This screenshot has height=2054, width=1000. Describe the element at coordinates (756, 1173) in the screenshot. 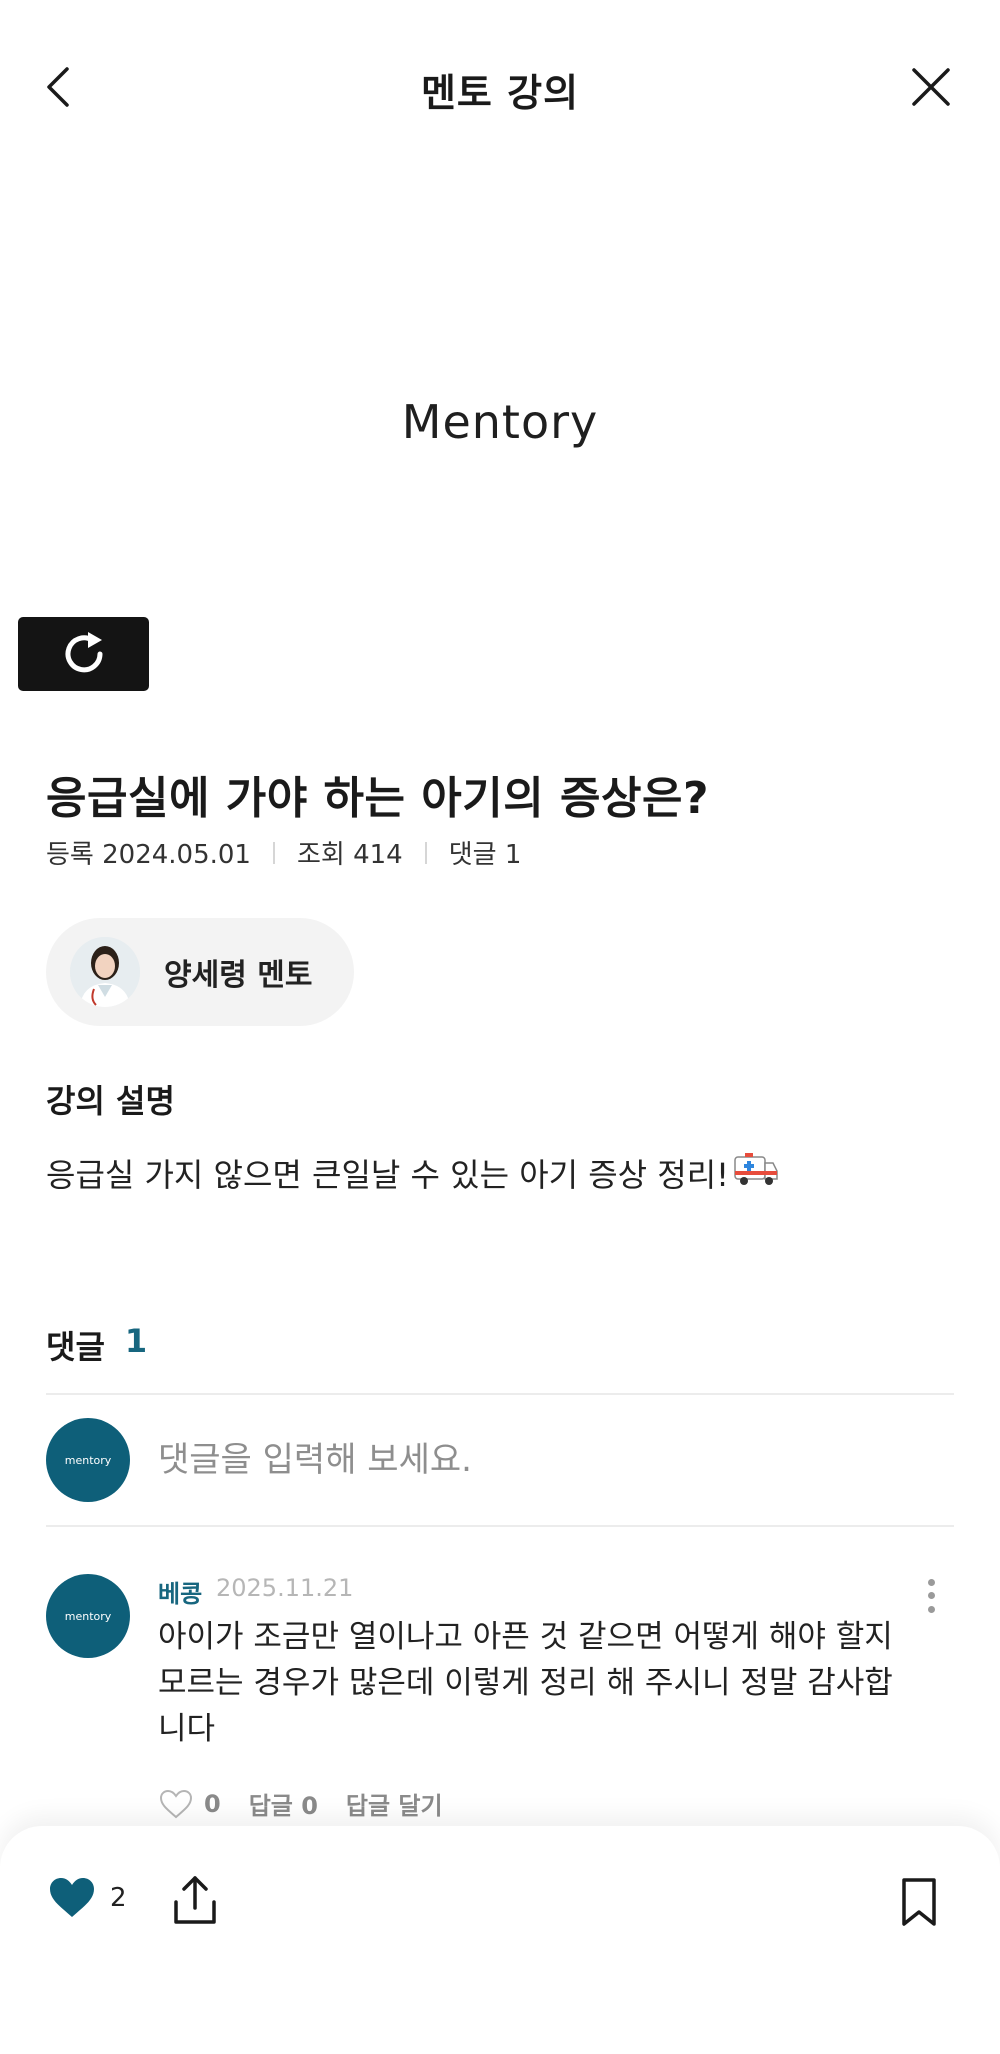

I see `ambulance-icon` at that location.